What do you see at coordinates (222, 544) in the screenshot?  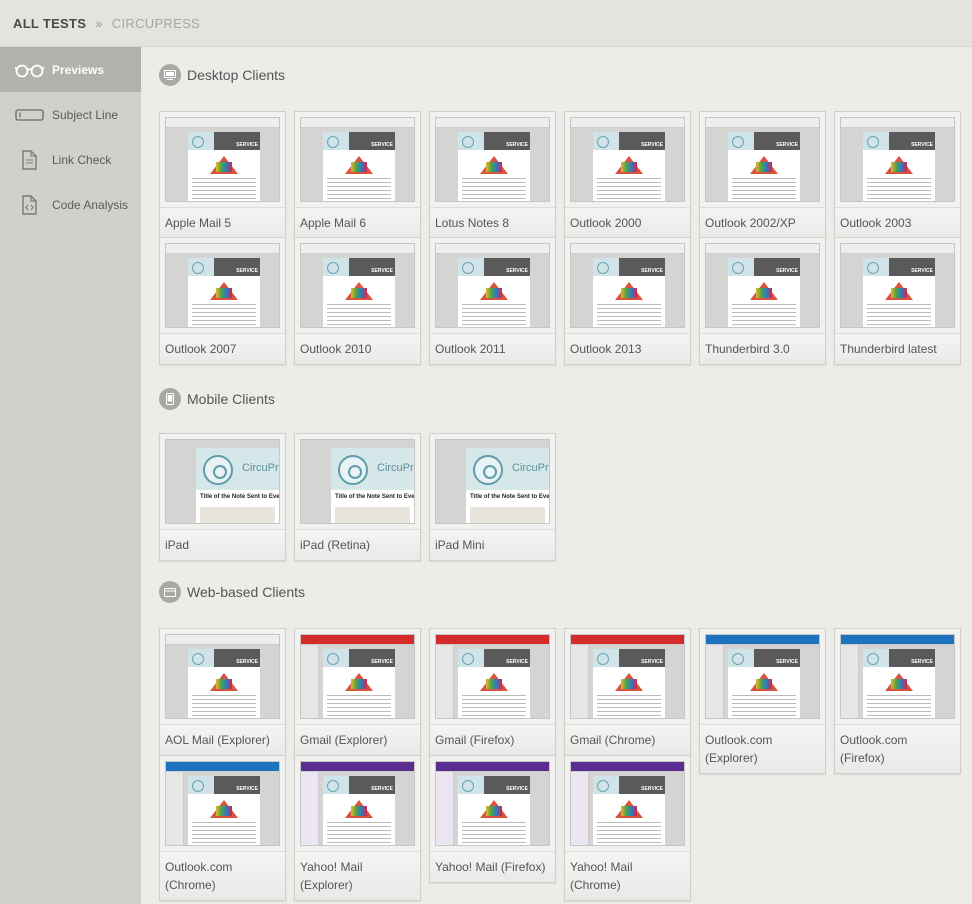 I see `client-label: iPad` at bounding box center [222, 544].